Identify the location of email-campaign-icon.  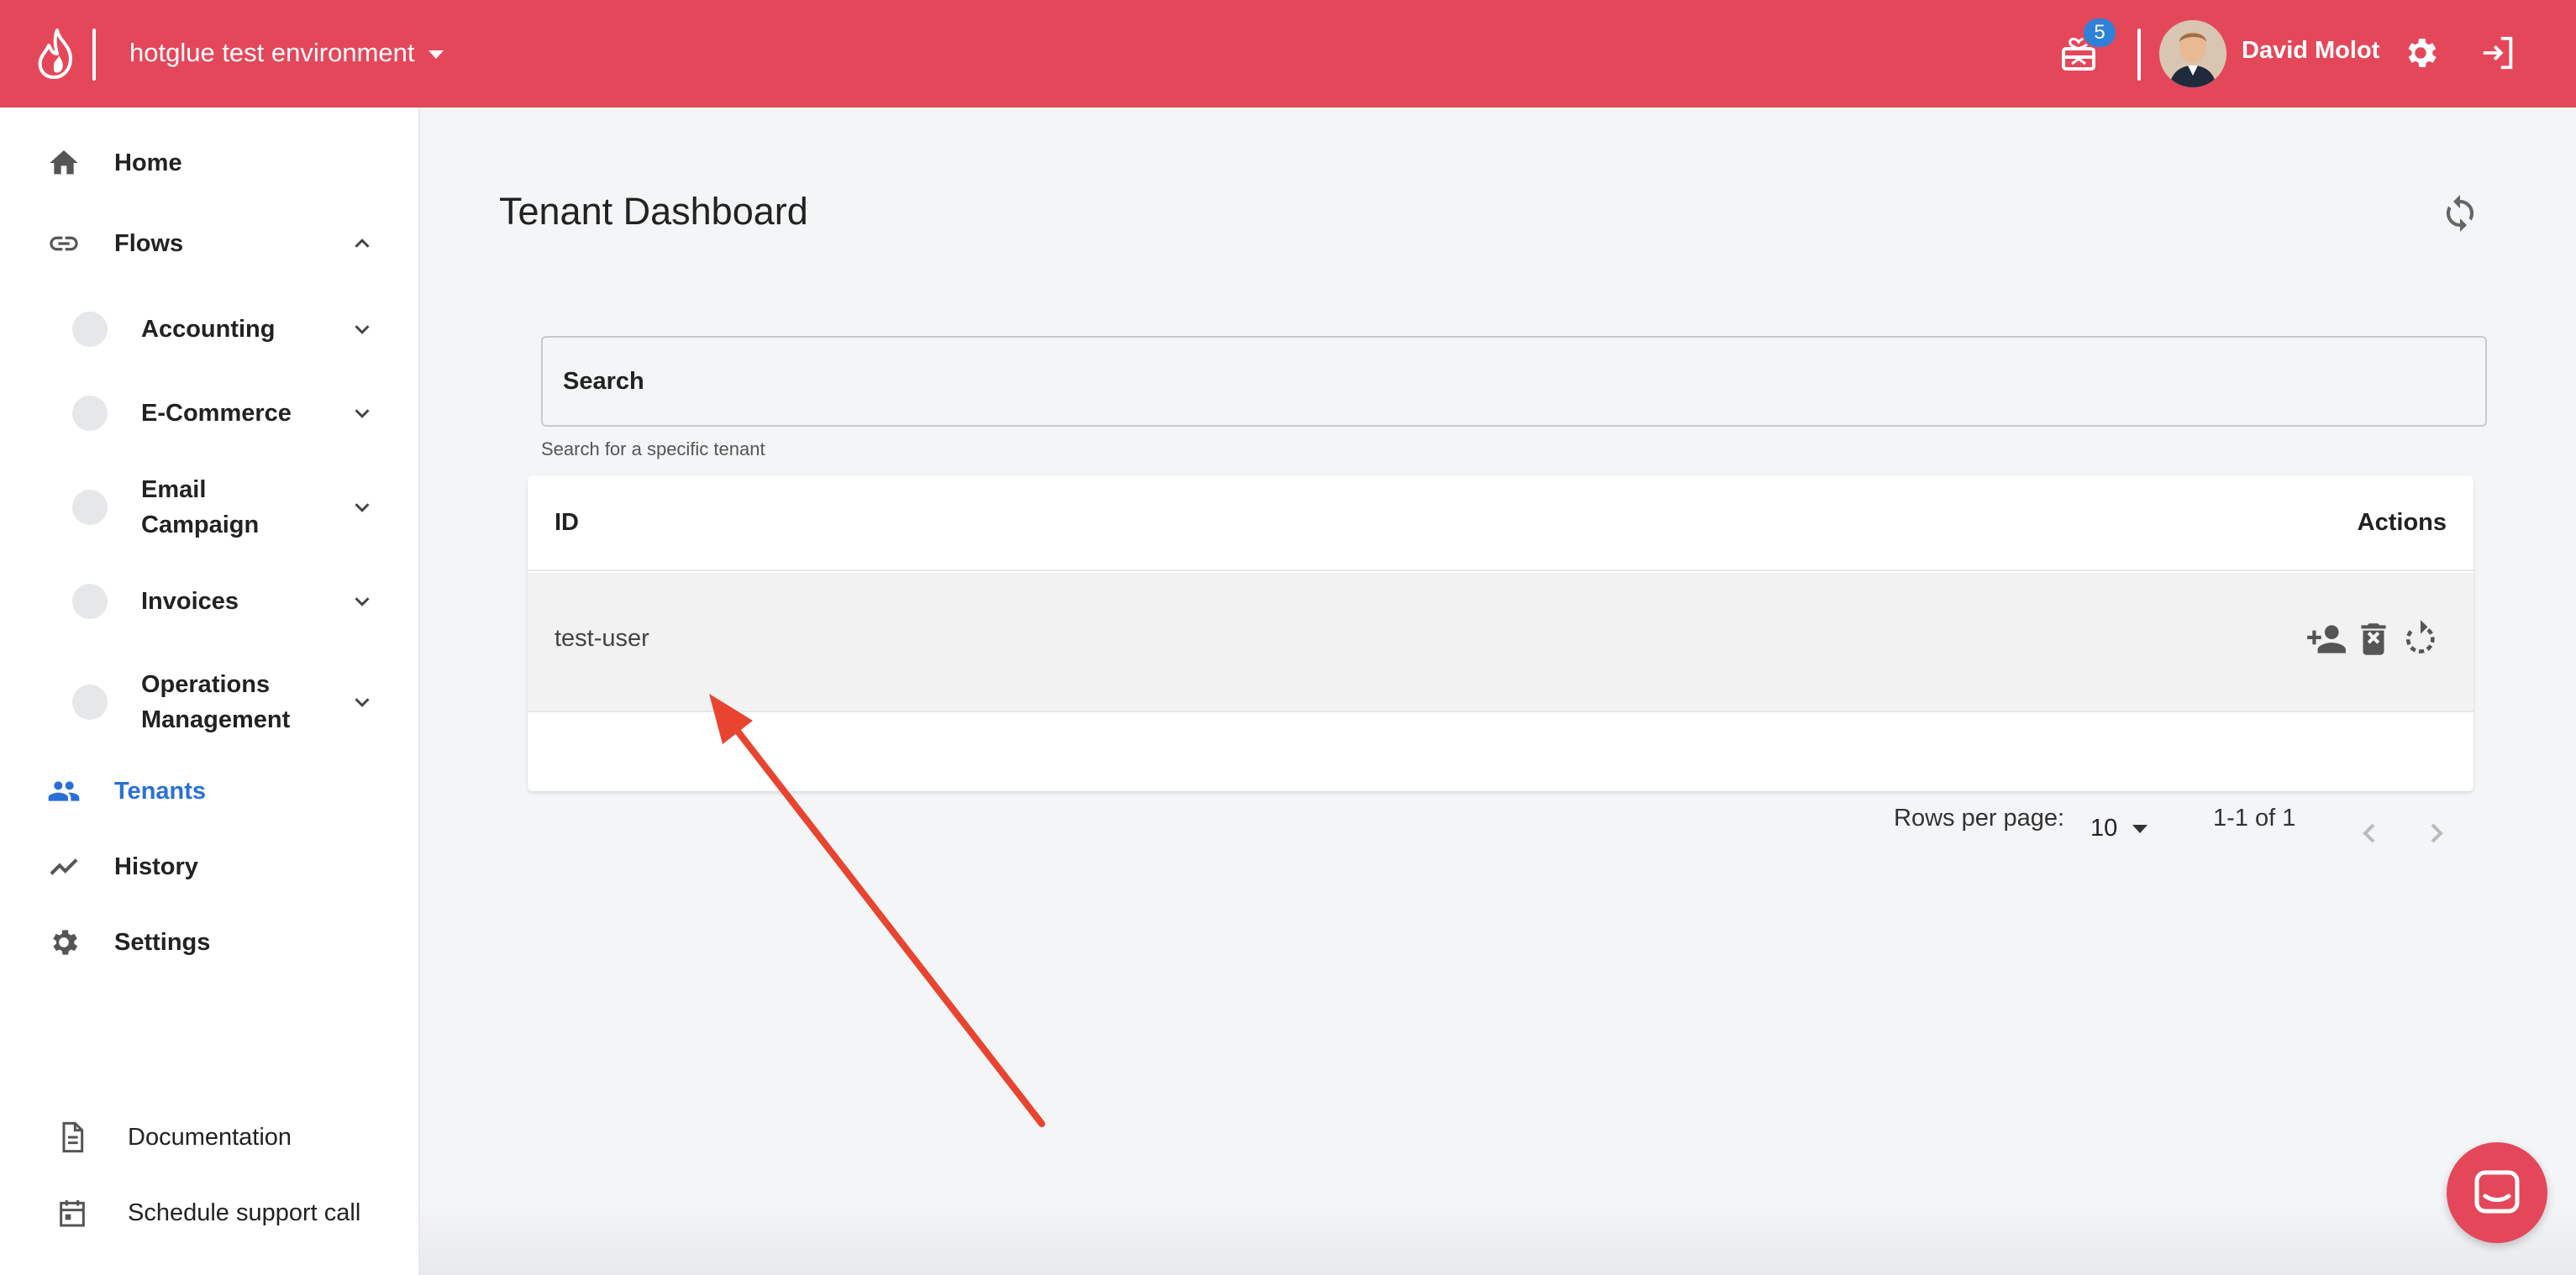
(90, 508).